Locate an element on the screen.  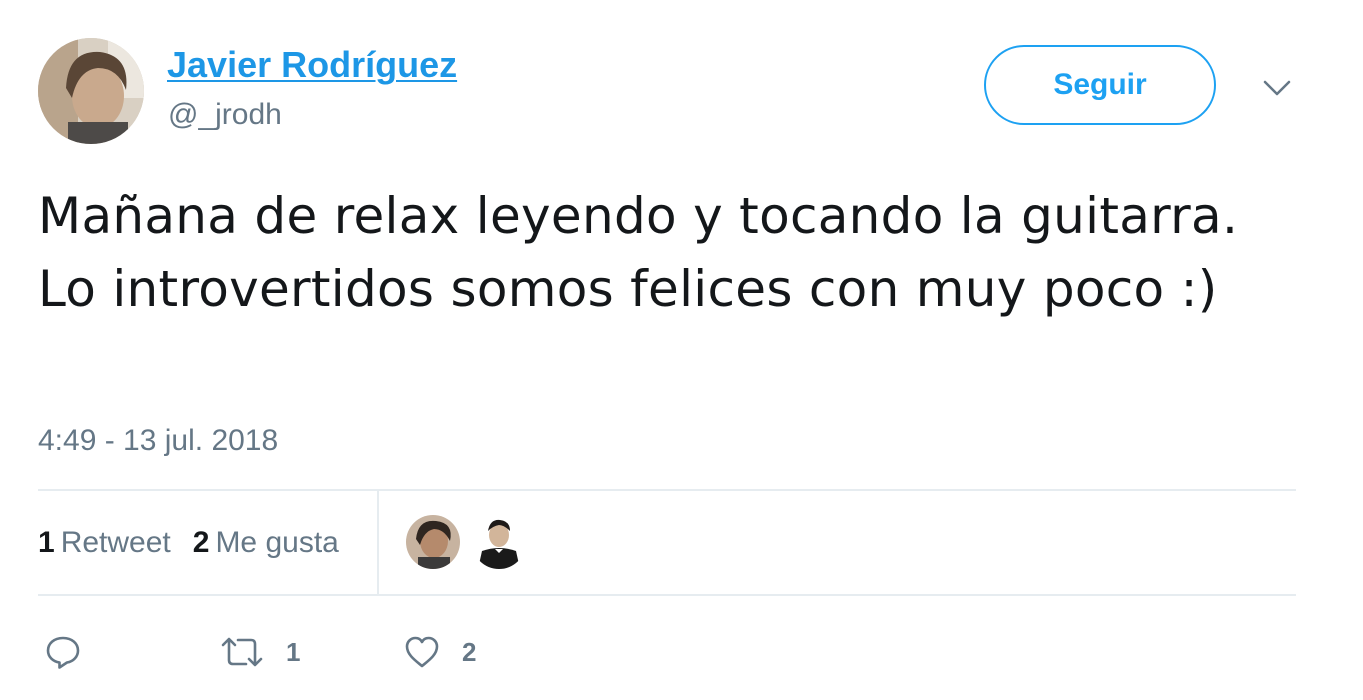
author-name-link: Javier Rodríguez is located at coordinates (312, 65).